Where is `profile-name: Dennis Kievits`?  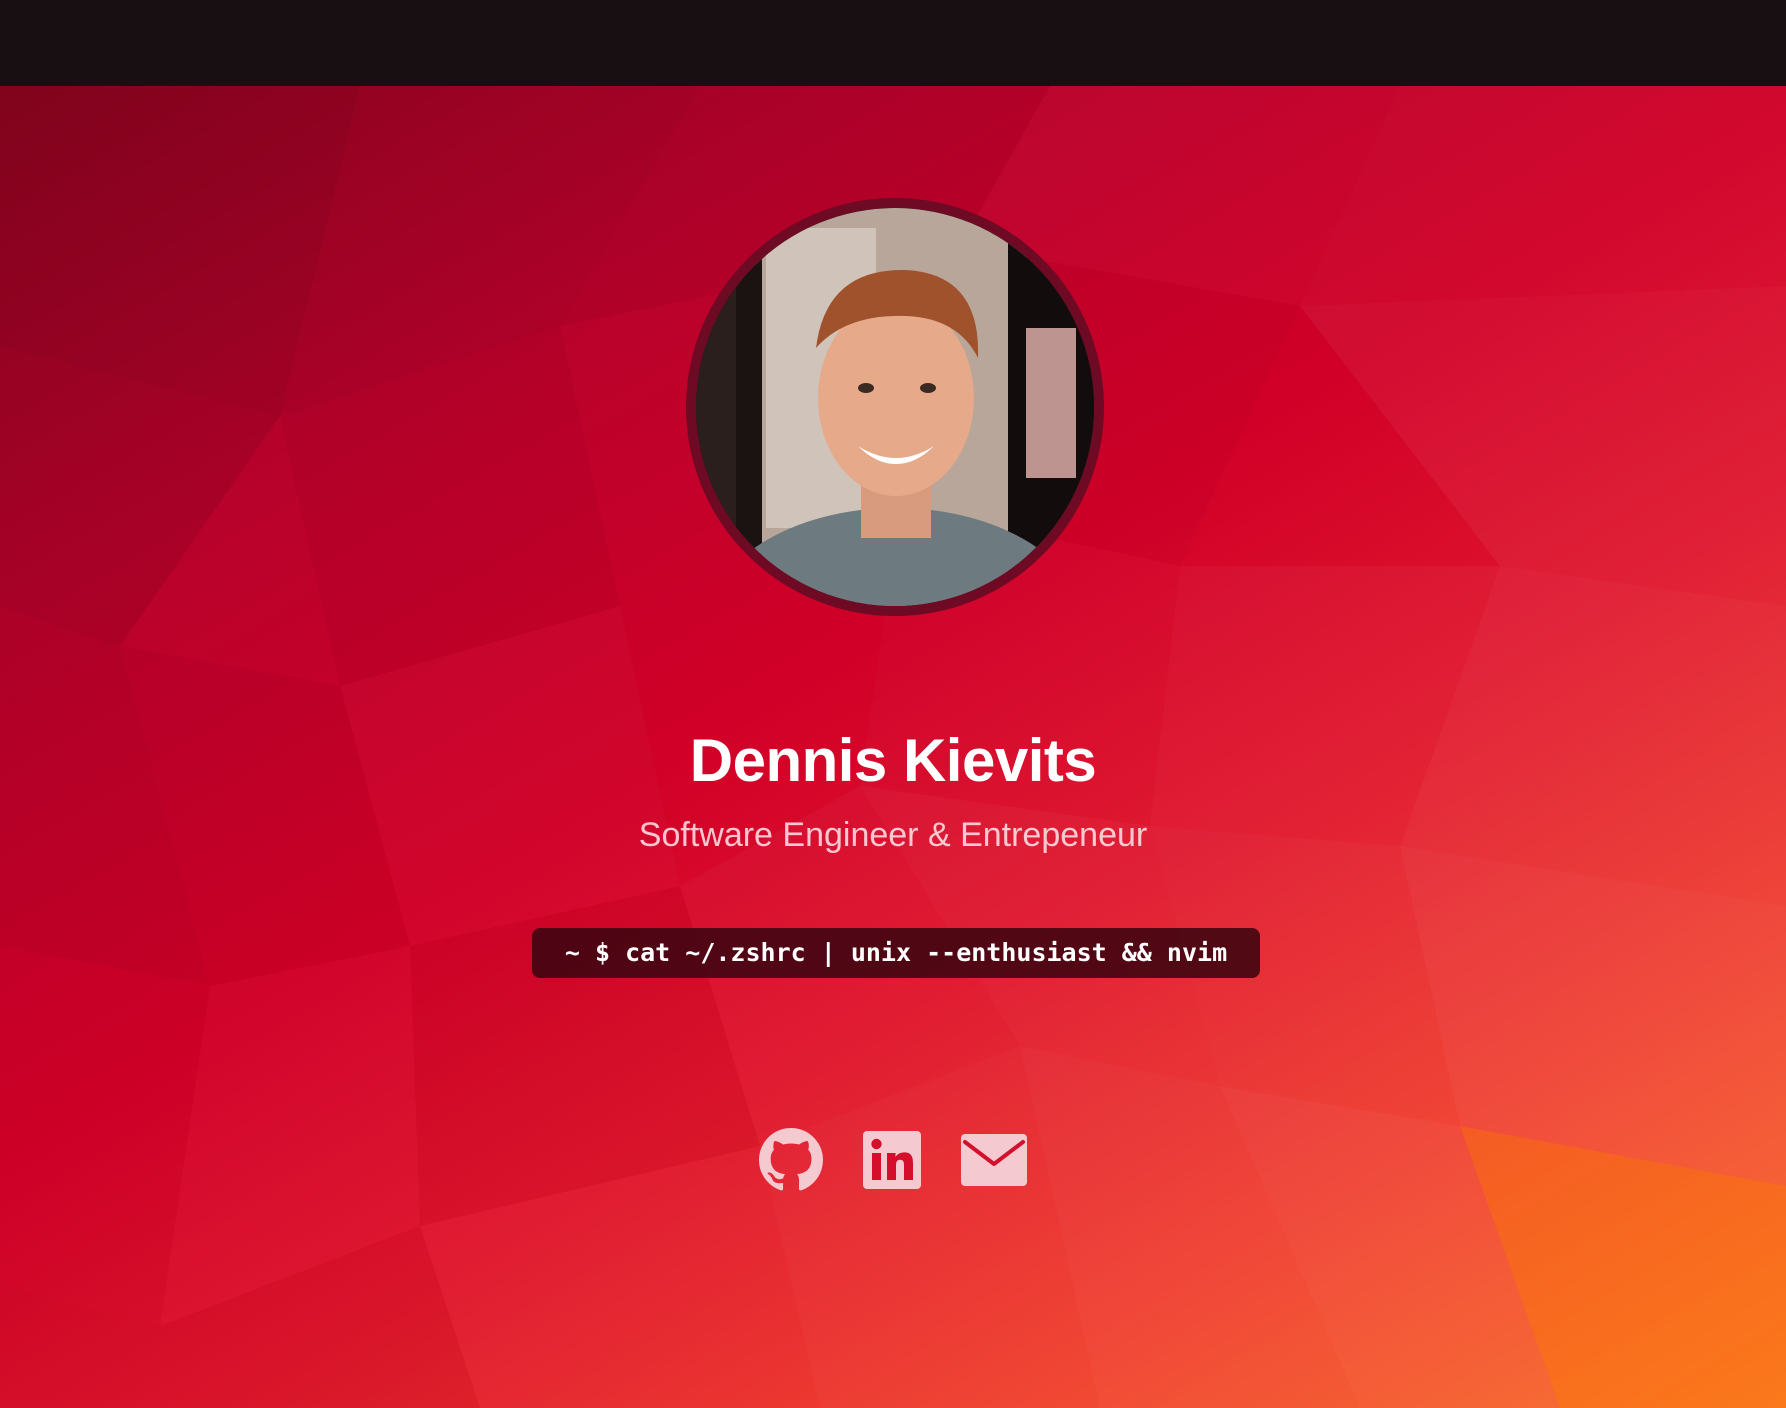
profile-name: Dennis Kievits is located at coordinates (893, 760).